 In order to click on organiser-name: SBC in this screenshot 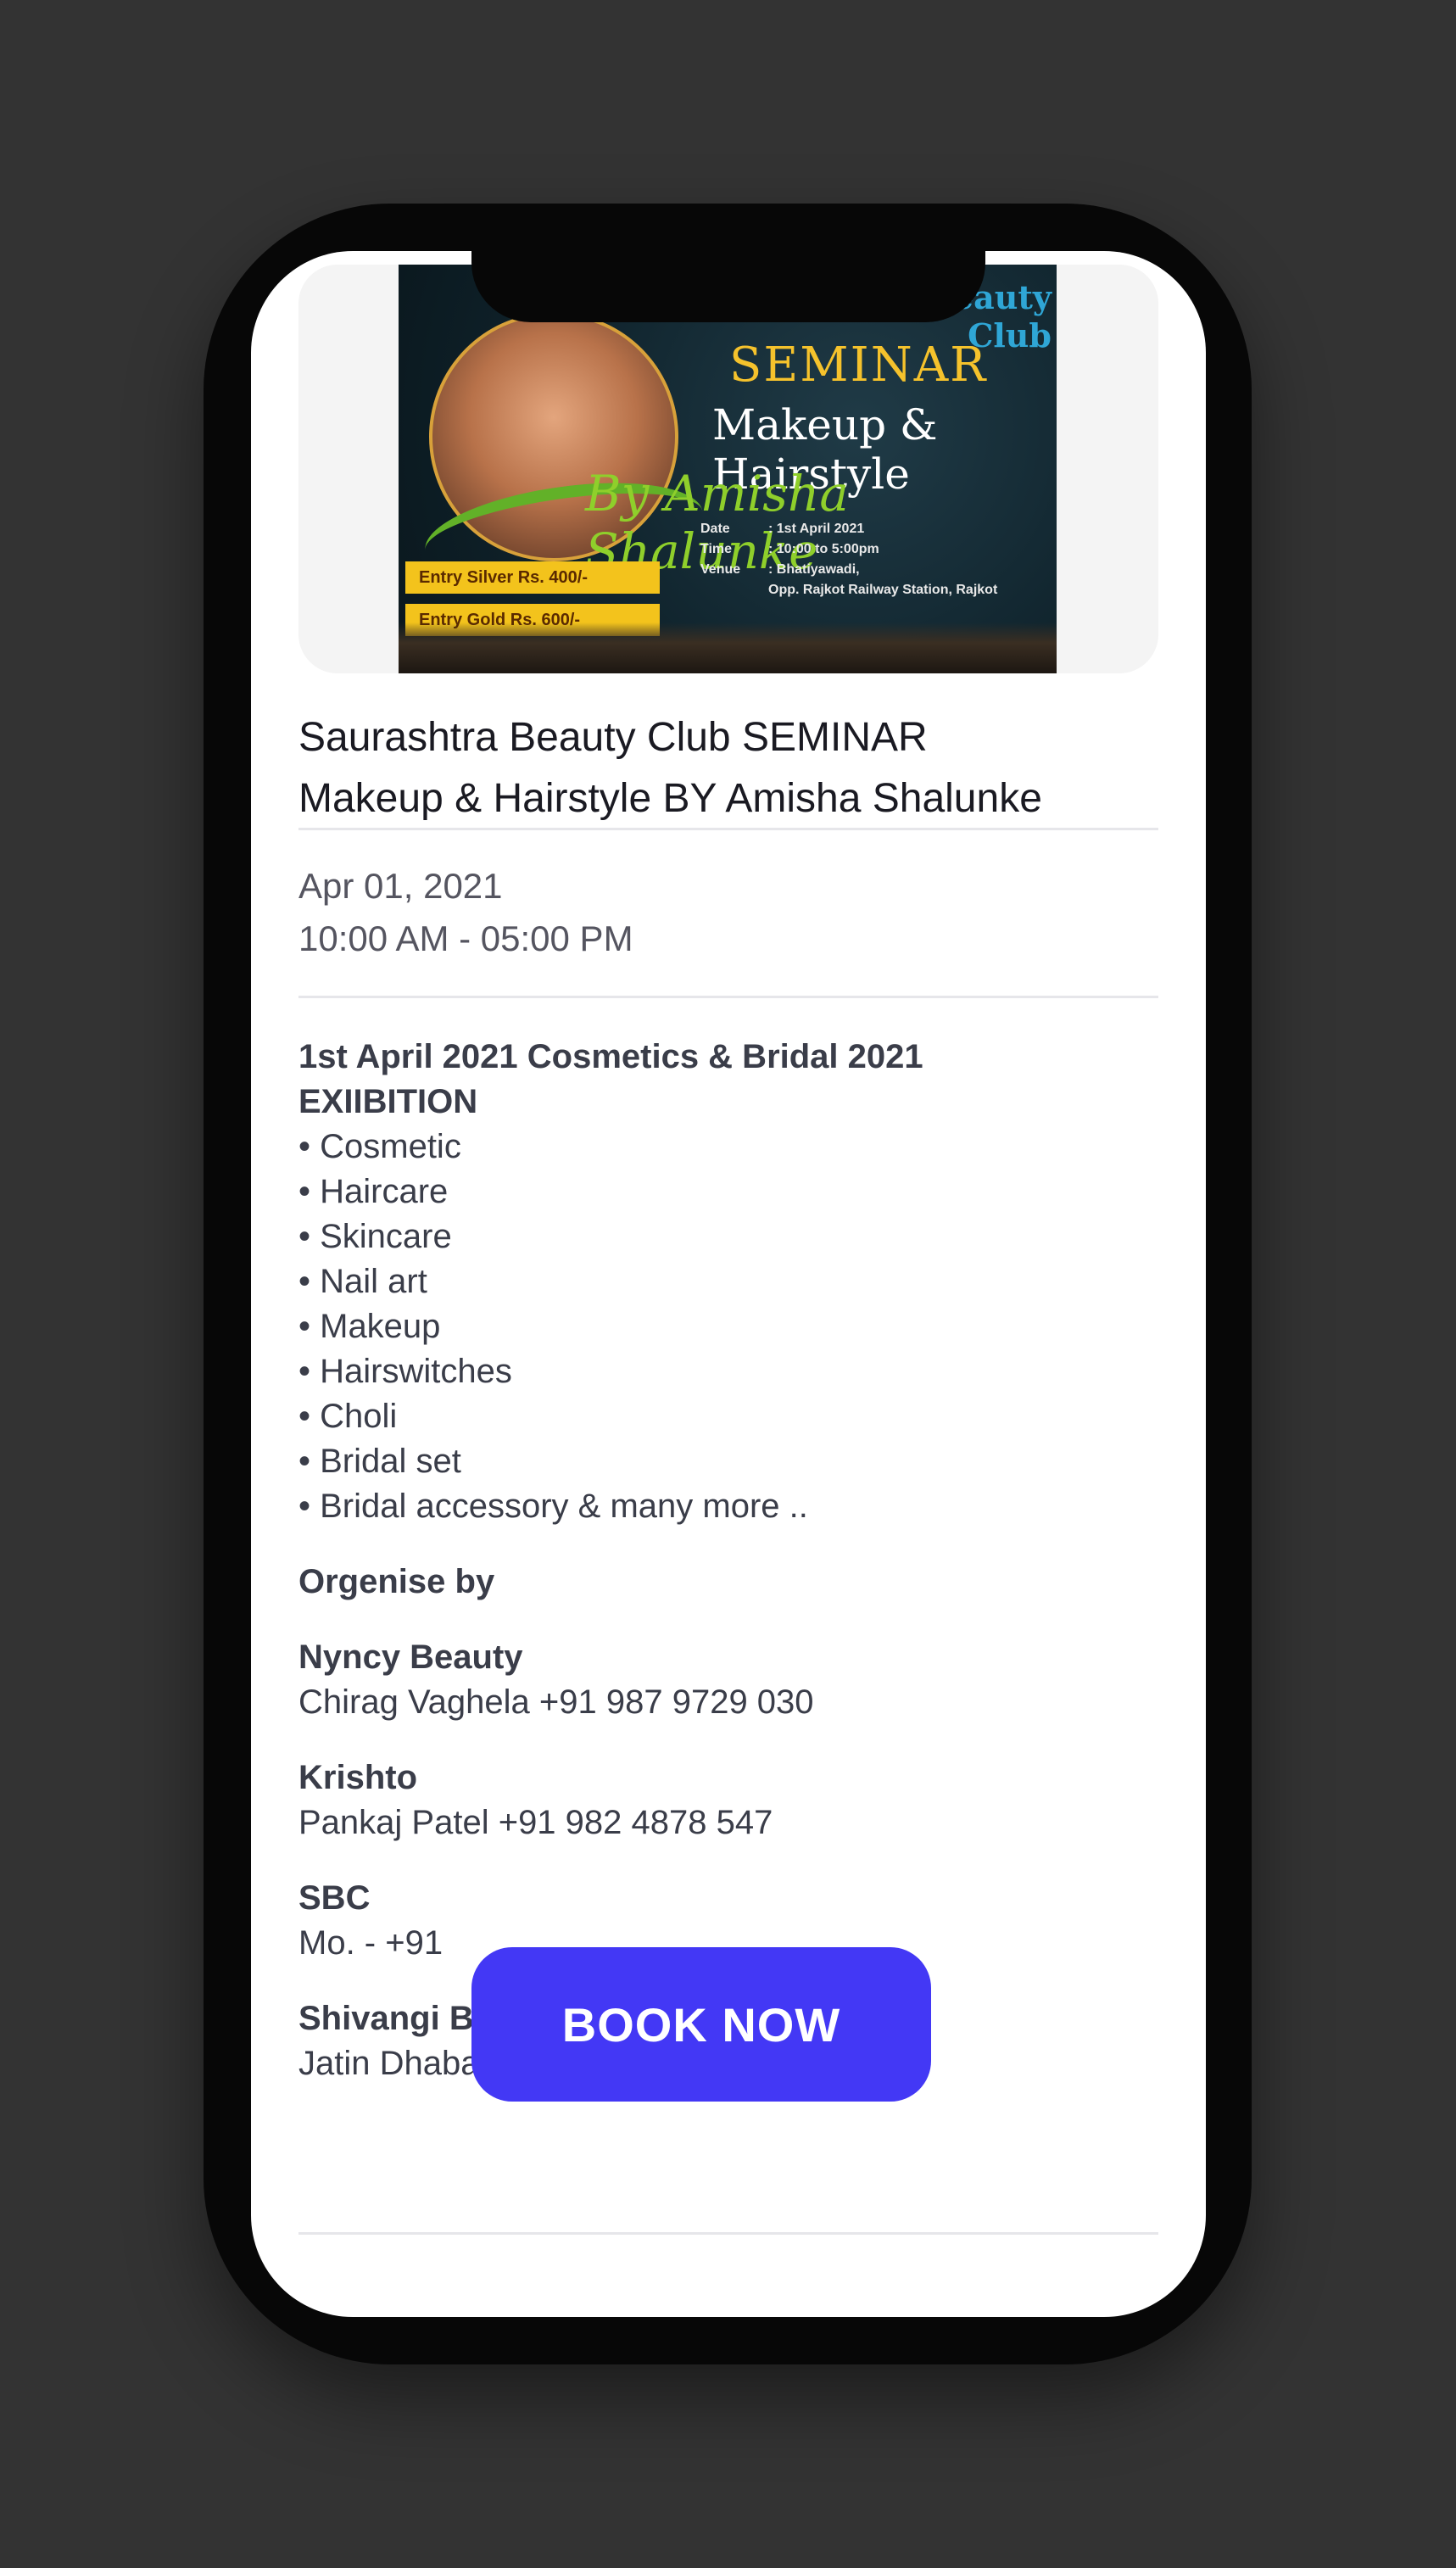, I will do `click(334, 1898)`.